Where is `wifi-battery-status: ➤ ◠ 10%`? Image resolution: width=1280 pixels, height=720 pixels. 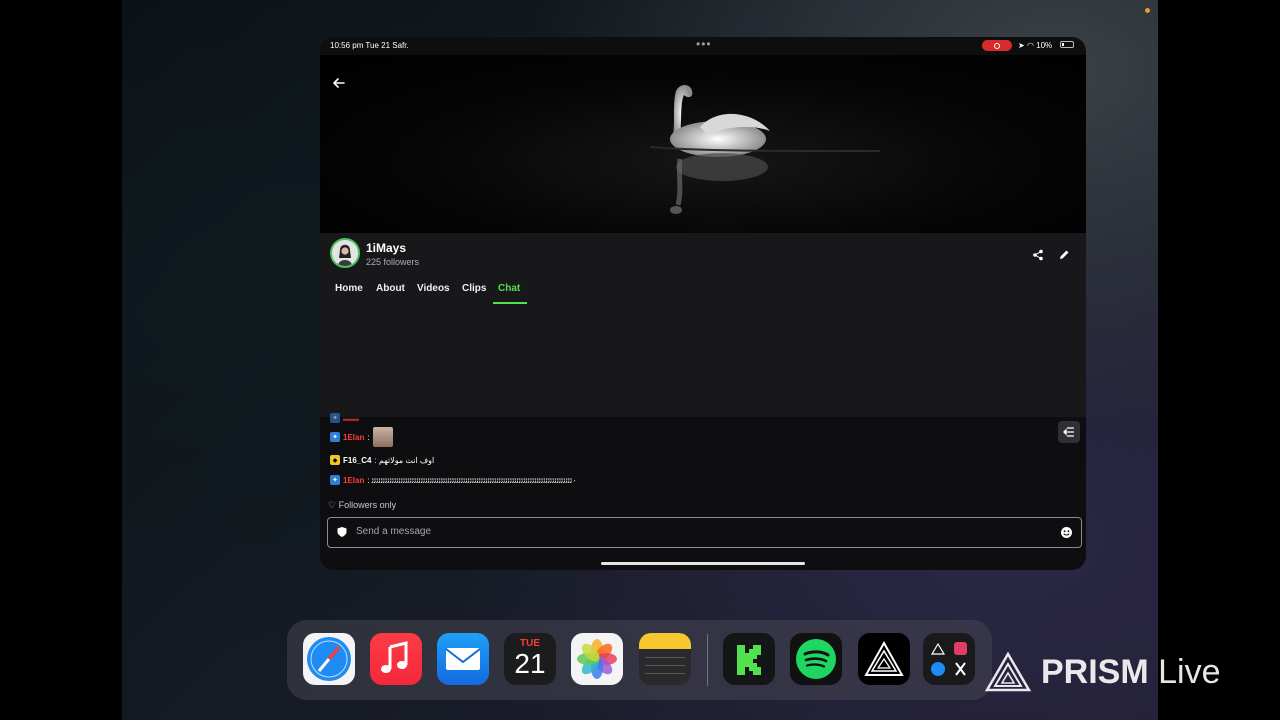 wifi-battery-status: ➤ ◠ 10% is located at coordinates (1035, 45).